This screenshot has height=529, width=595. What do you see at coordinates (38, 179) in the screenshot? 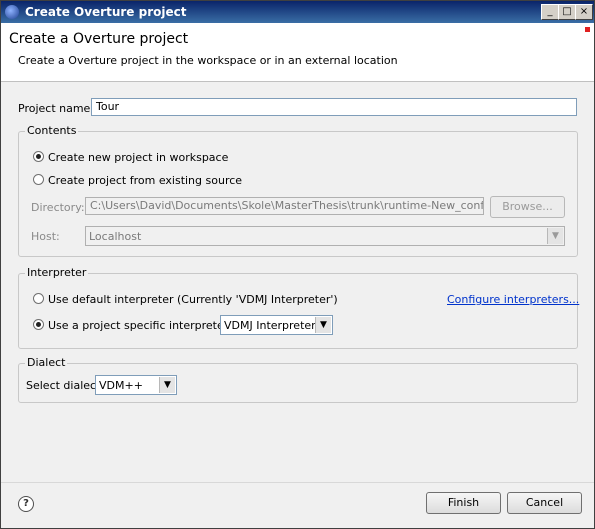
I see `existing-source-radio` at bounding box center [38, 179].